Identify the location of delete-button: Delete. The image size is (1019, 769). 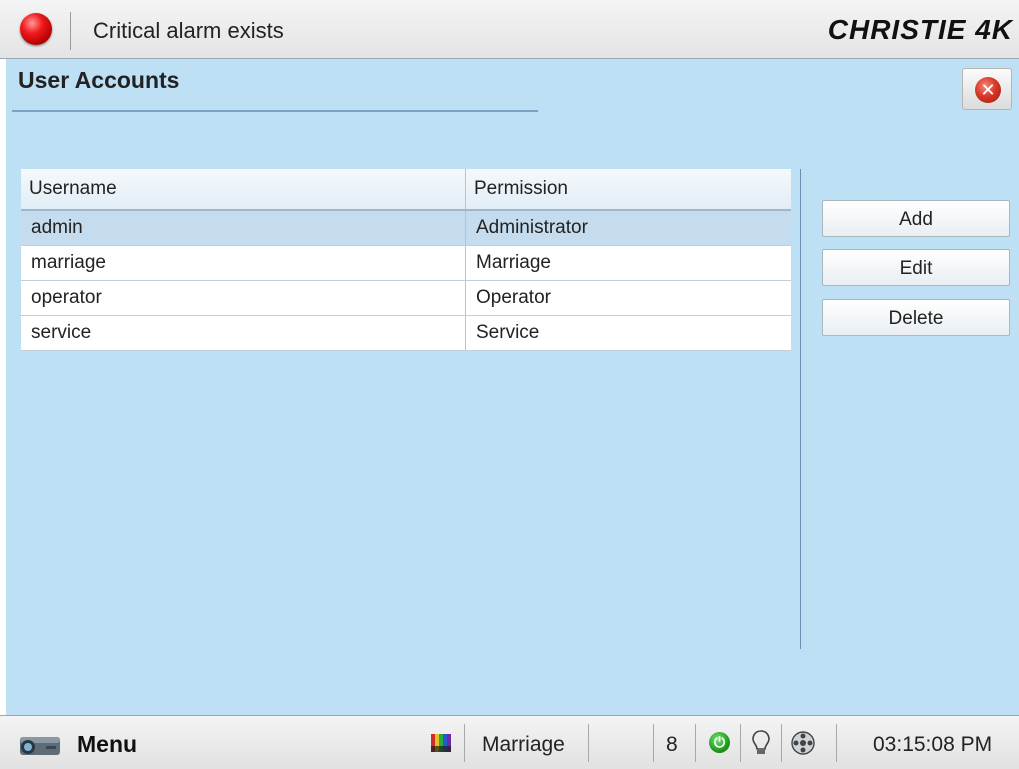
(916, 317).